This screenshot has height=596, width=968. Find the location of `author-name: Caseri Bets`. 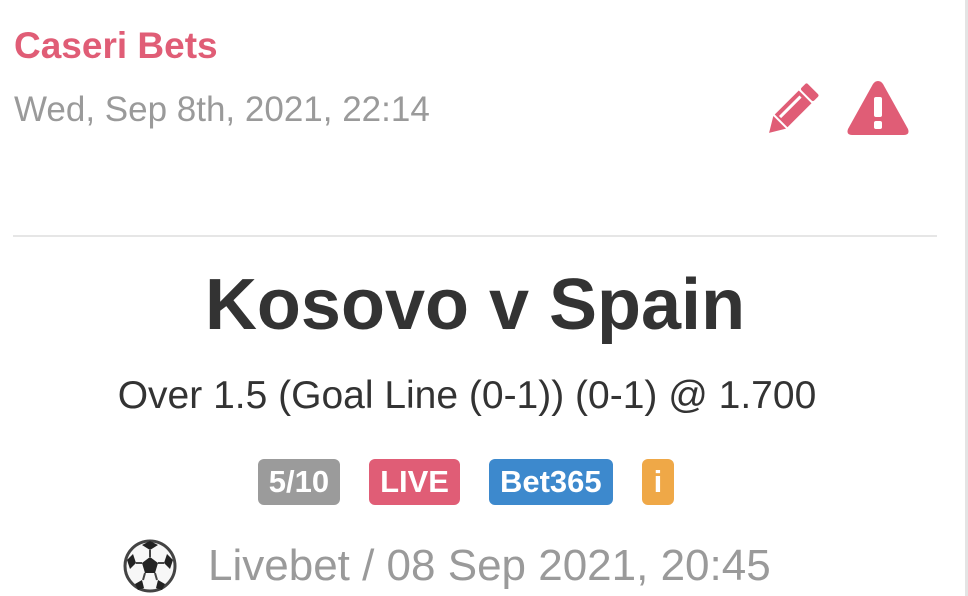

author-name: Caseri Bets is located at coordinates (116, 46).